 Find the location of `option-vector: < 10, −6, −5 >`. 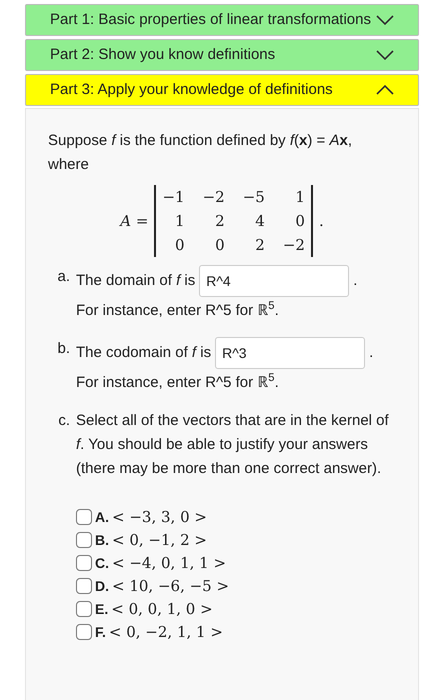

option-vector: < 10, −6, −5 > is located at coordinates (171, 586).